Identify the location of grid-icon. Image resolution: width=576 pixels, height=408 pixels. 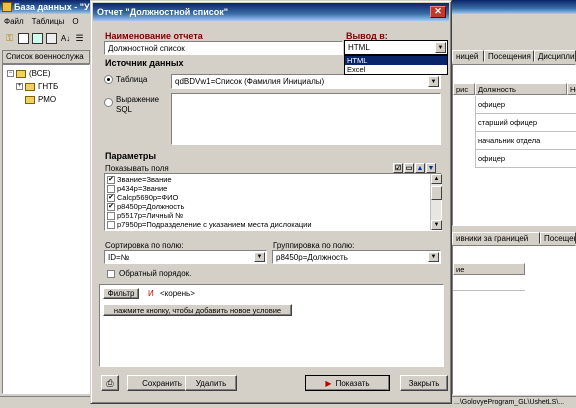
(51, 38).